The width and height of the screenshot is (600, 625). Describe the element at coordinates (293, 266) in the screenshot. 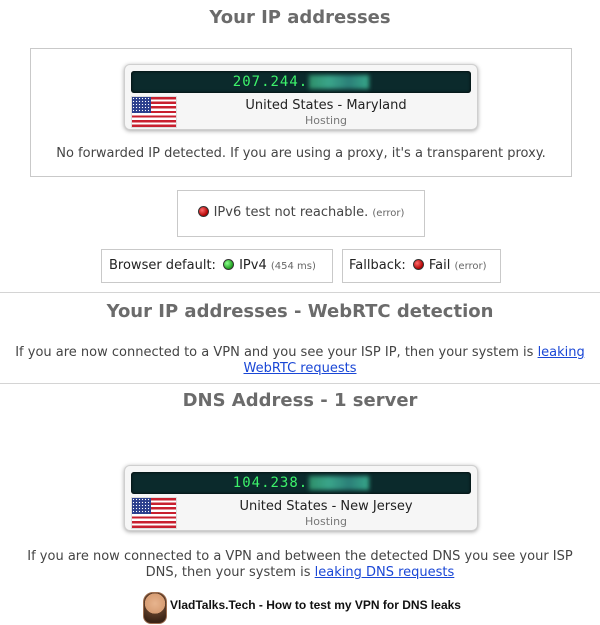

I see `browser-default-timing: (454 ms)` at that location.